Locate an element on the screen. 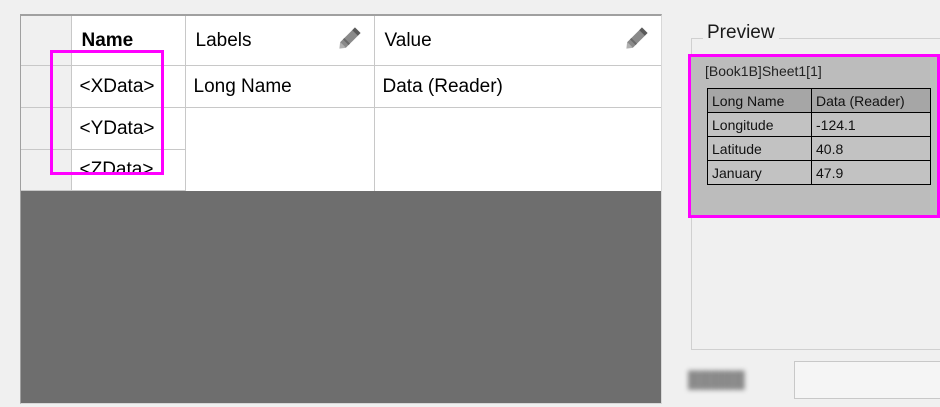 Image resolution: width=940 pixels, height=407 pixels. value-cell: Data (Reader) is located at coordinates (517, 86).